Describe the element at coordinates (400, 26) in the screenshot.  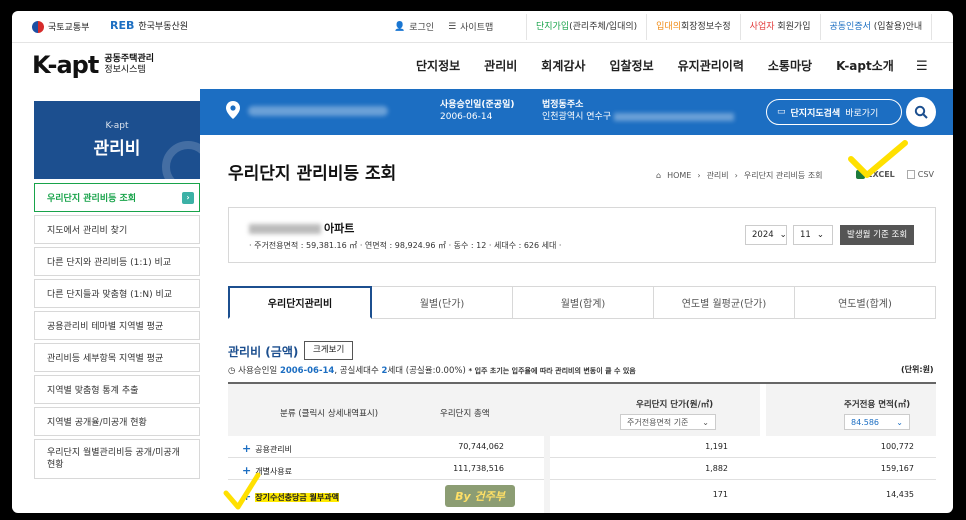
I see `user-icon: 👤` at that location.